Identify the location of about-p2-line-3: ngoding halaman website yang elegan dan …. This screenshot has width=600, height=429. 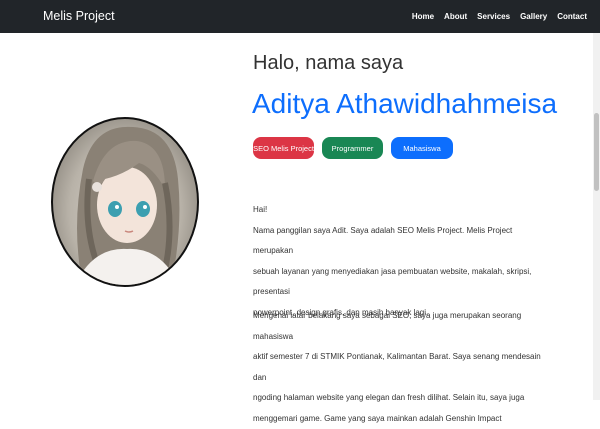
(403, 398).